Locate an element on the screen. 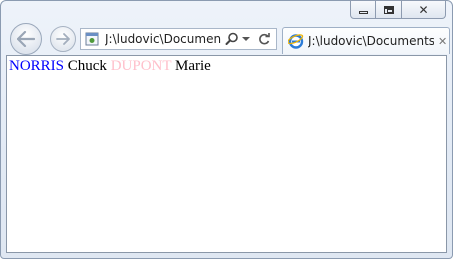 The height and width of the screenshot is (259, 453). person-firstname: Chuck is located at coordinates (87, 66).